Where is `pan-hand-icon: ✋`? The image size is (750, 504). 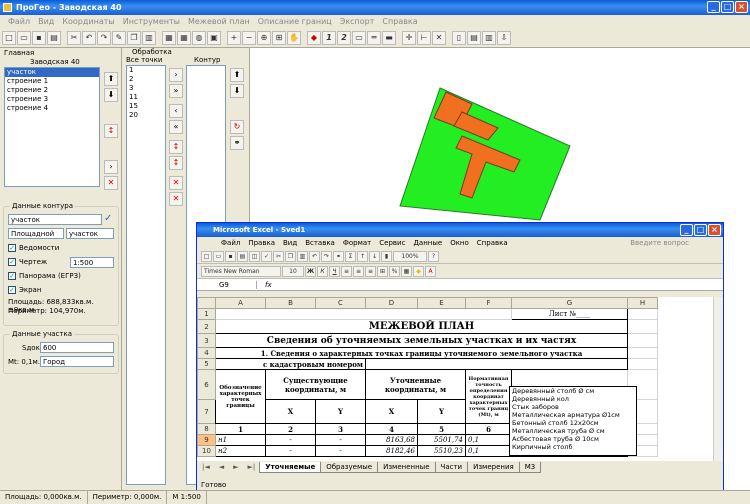
pan-hand-icon: ✋ is located at coordinates (294, 37).